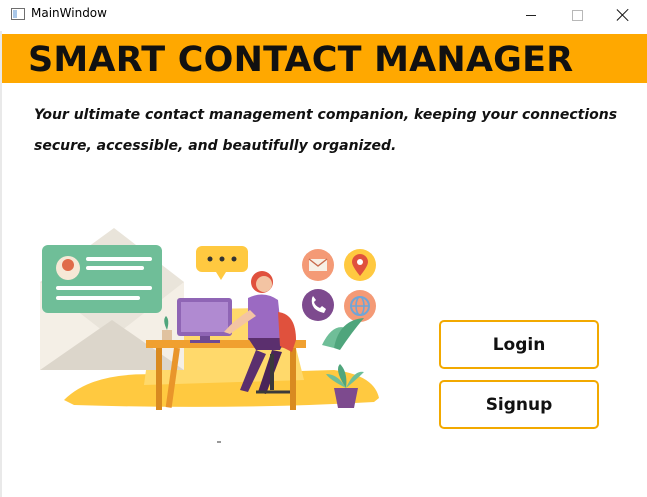 The height and width of the screenshot is (497, 647). Describe the element at coordinates (323, 15) in the screenshot. I see `title-bar: MainWindow` at that location.